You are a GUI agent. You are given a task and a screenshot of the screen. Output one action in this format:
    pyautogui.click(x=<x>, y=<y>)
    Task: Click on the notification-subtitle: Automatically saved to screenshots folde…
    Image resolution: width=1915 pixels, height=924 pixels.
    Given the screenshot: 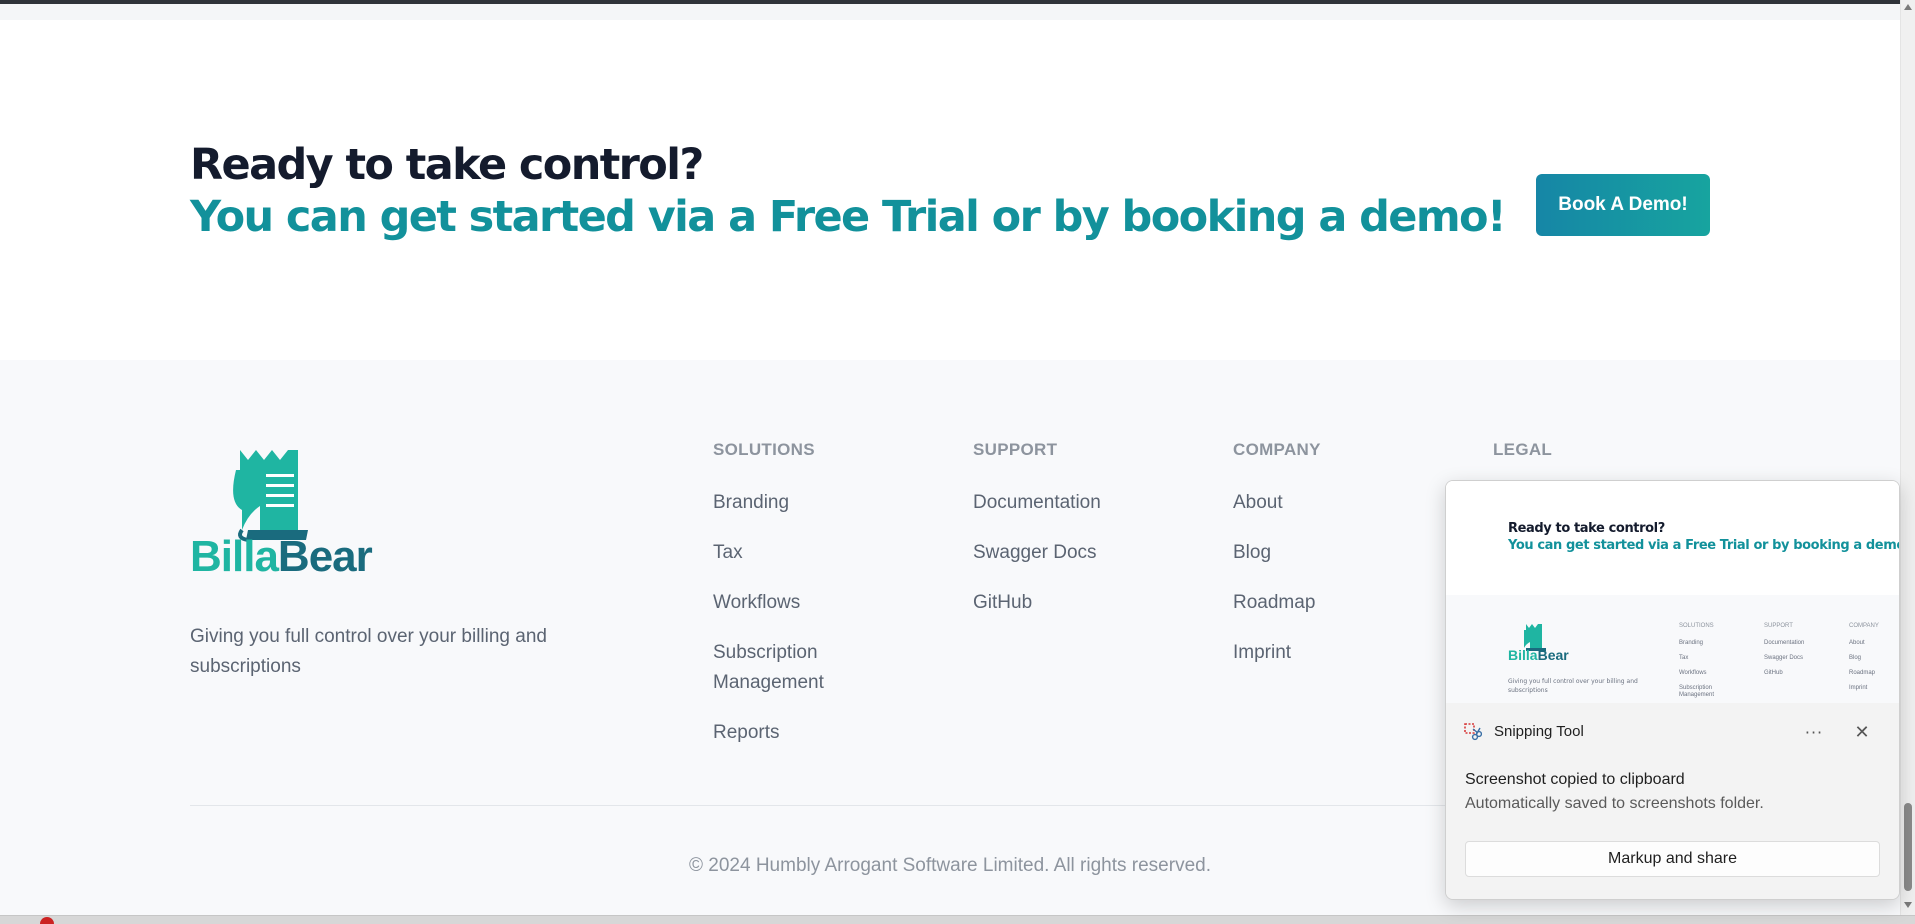 What is the action you would take?
    pyautogui.click(x=1614, y=803)
    